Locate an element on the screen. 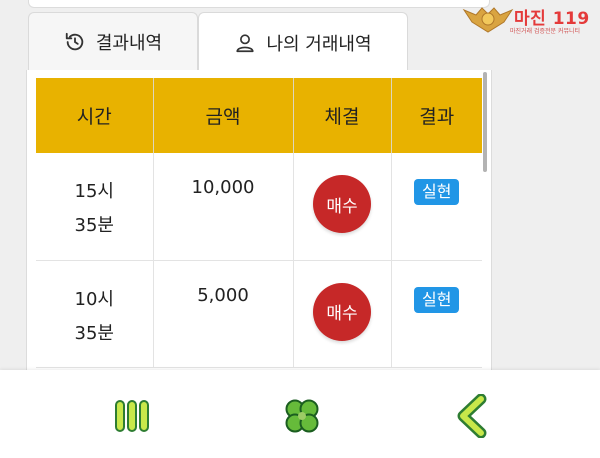 Image resolution: width=600 pixels, height=458 pixels. home-button is located at coordinates (302, 416).